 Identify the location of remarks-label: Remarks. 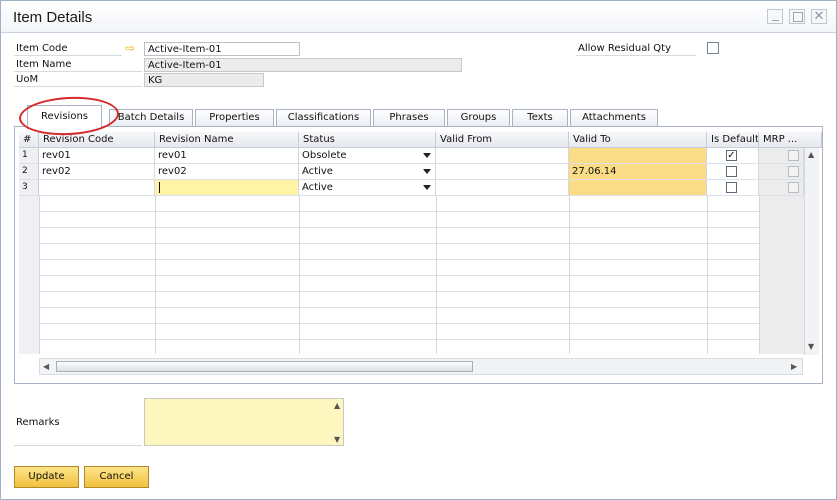
(38, 422).